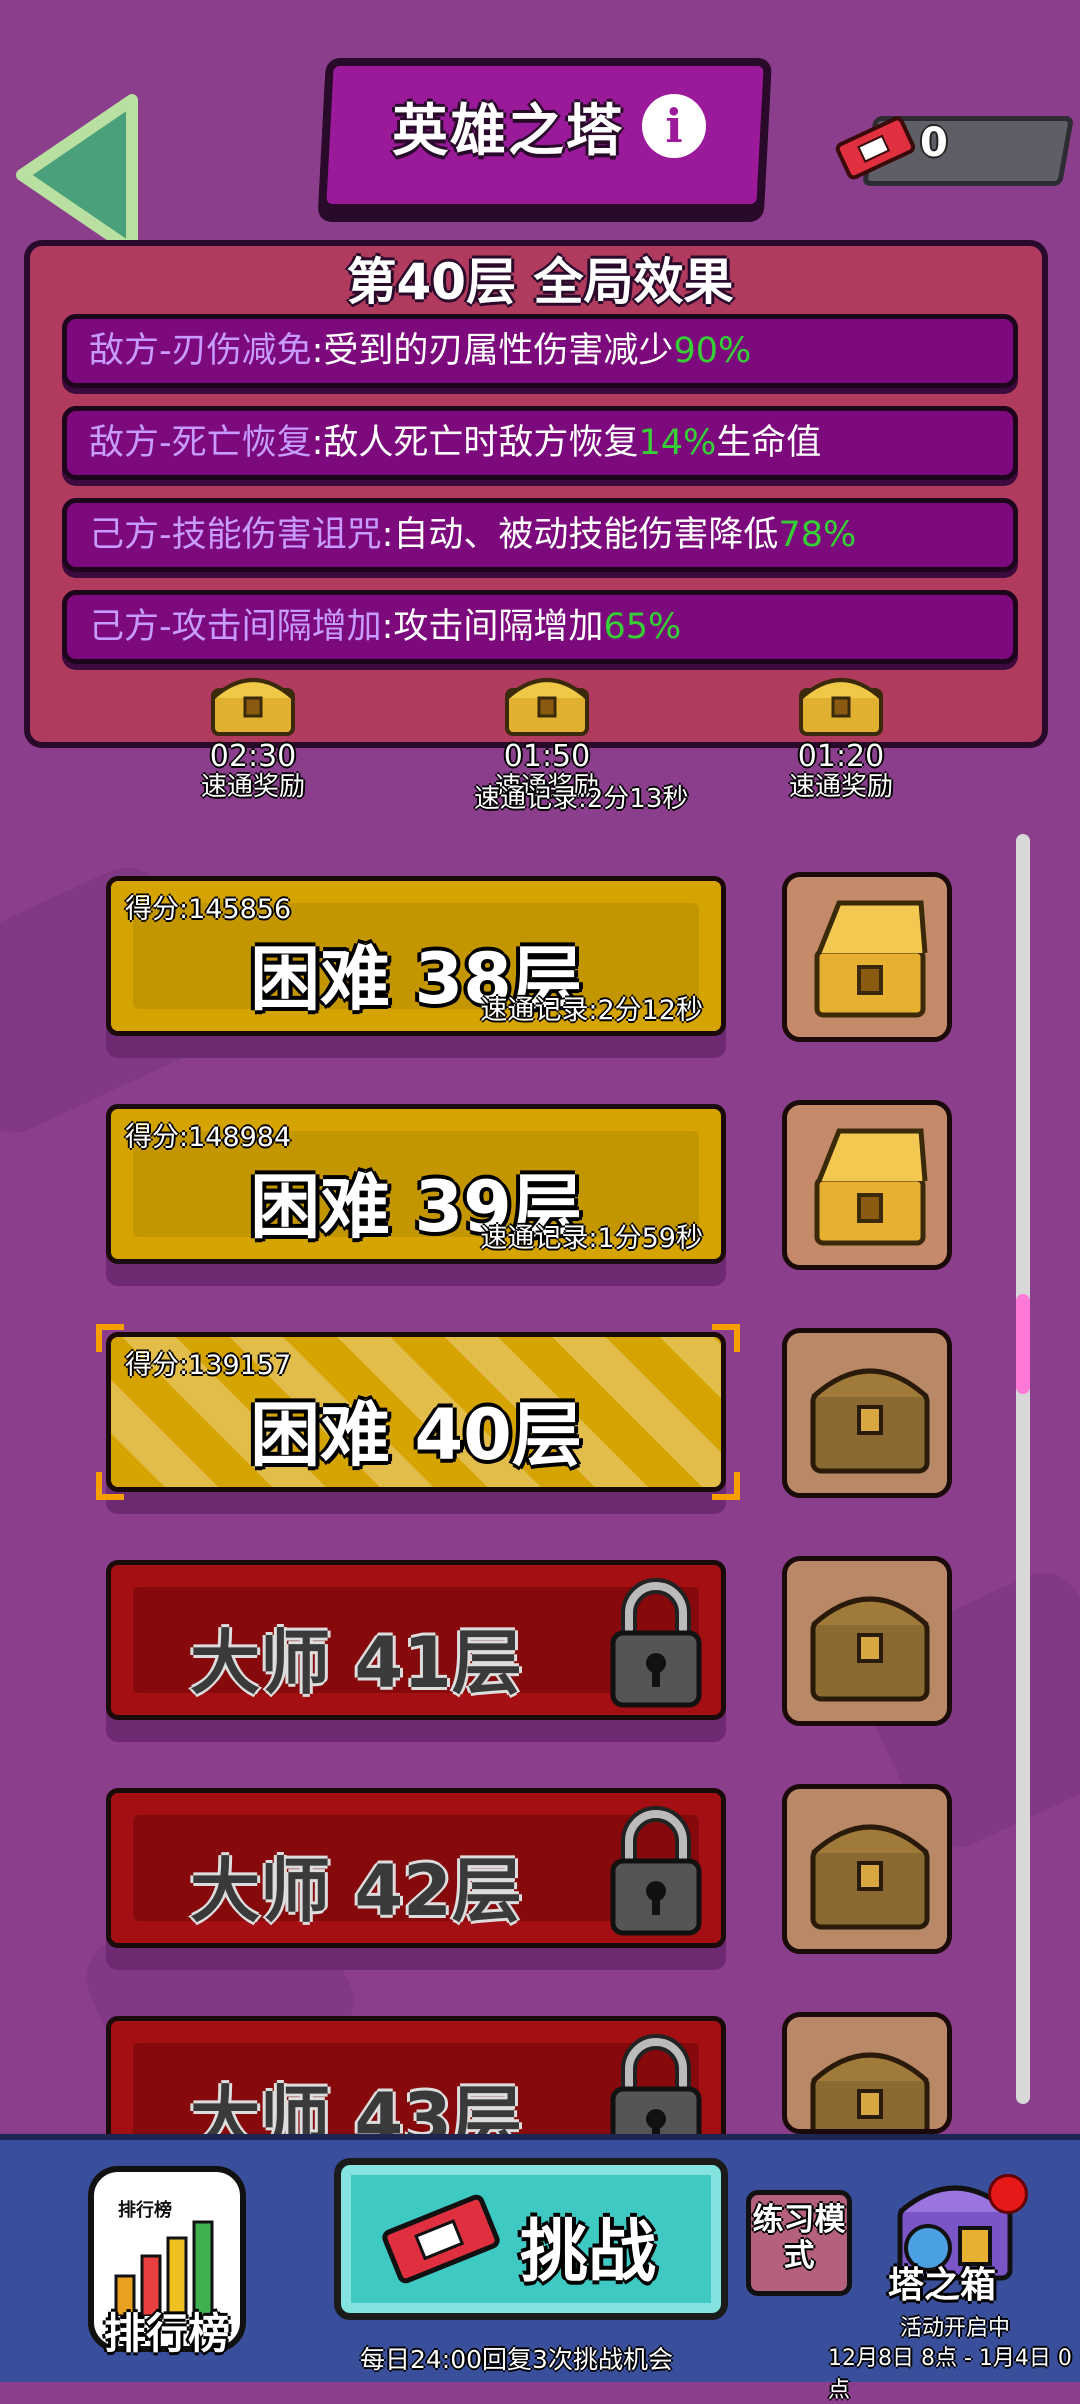 The width and height of the screenshot is (1080, 2404). I want to click on effect-value: 14%, so click(677, 443).